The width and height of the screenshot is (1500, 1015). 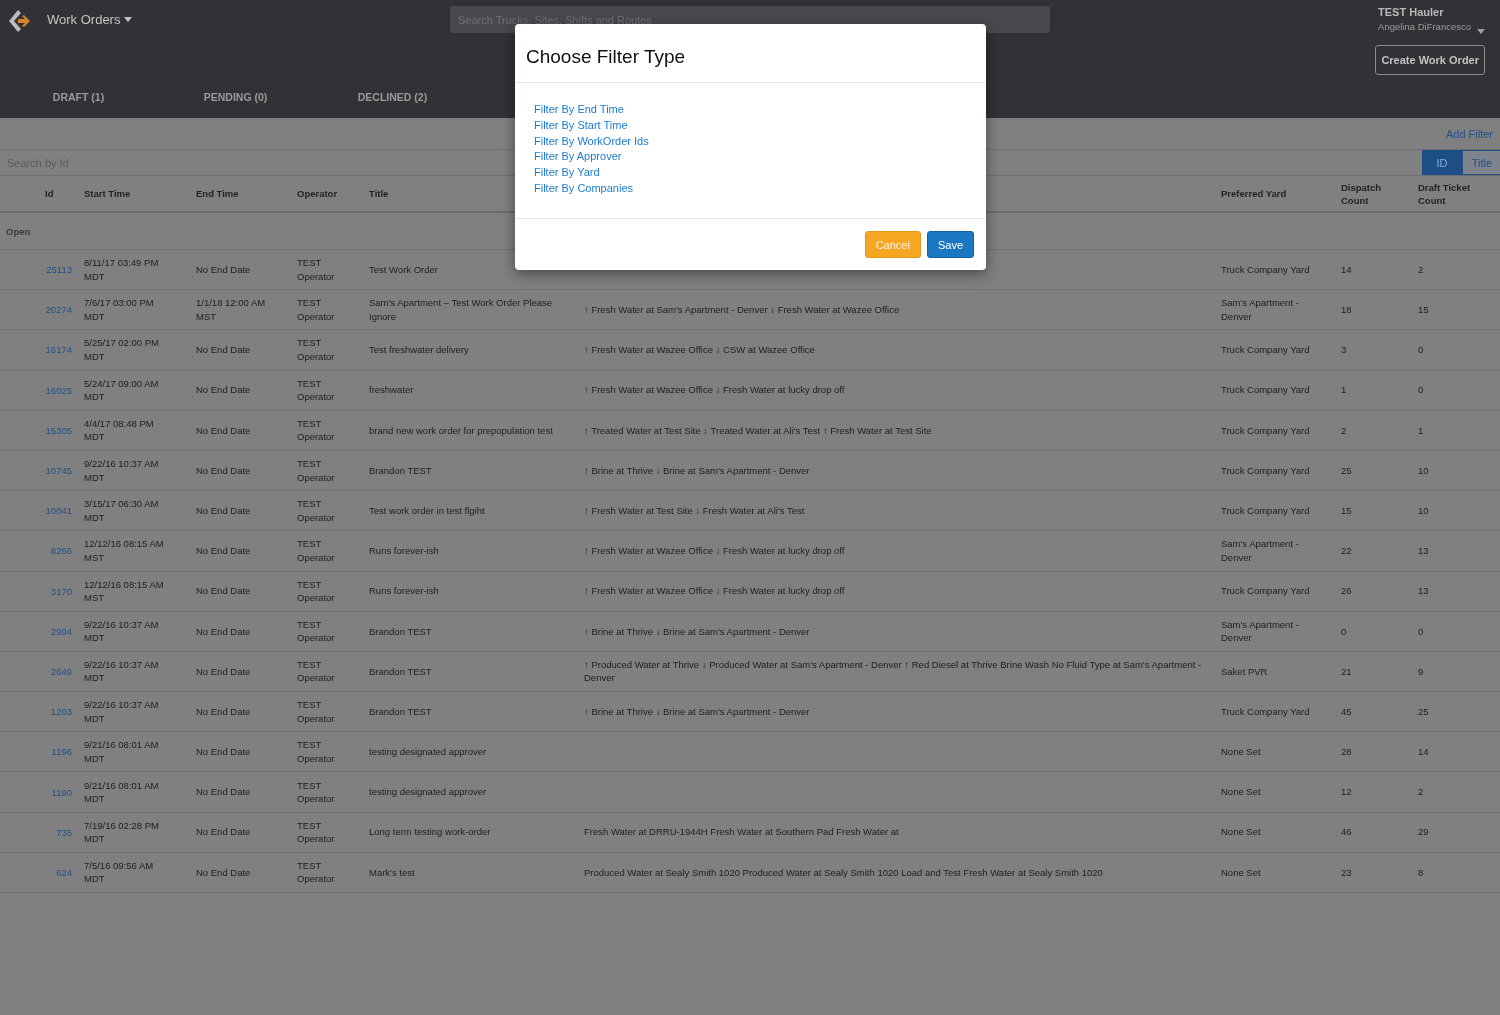 What do you see at coordinates (1346, 470) in the screenshot?
I see `table-cell-text: 25` at bounding box center [1346, 470].